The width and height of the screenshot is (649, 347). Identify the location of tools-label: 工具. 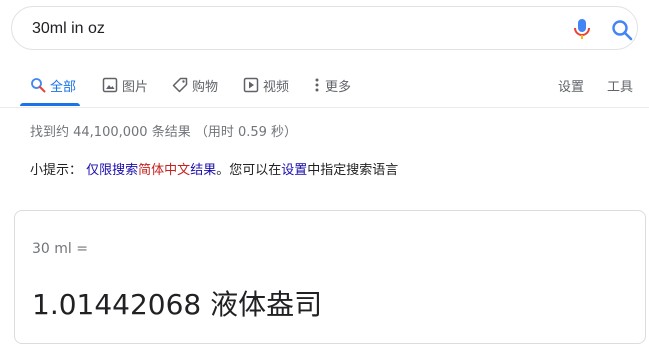
(620, 87).